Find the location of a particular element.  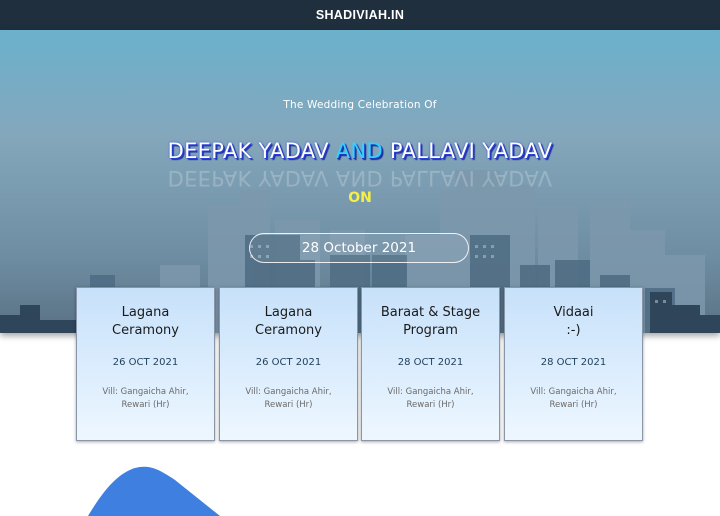

couple-names: DEEPAK YADAV AND PALLAVI YADAV is located at coordinates (360, 151).